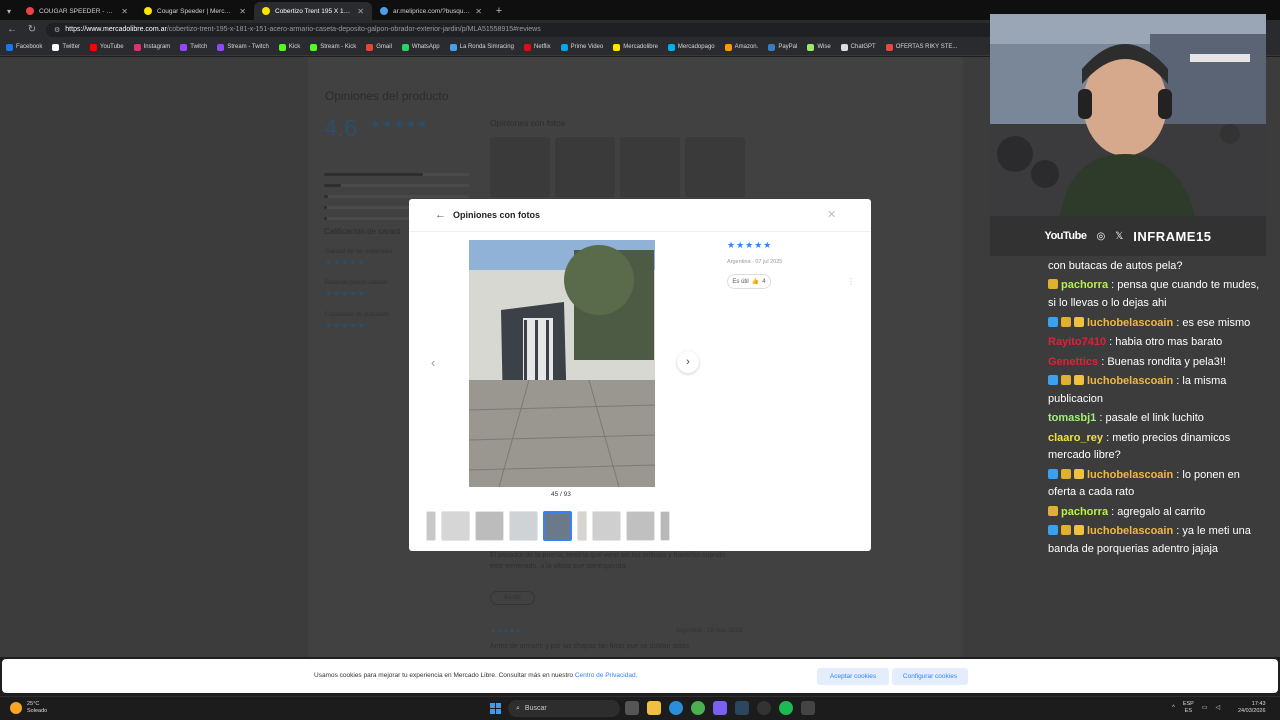 This screenshot has width=1280, height=720. Describe the element at coordinates (581, 47) in the screenshot. I see `bookmark-item: Prime Video` at that location.